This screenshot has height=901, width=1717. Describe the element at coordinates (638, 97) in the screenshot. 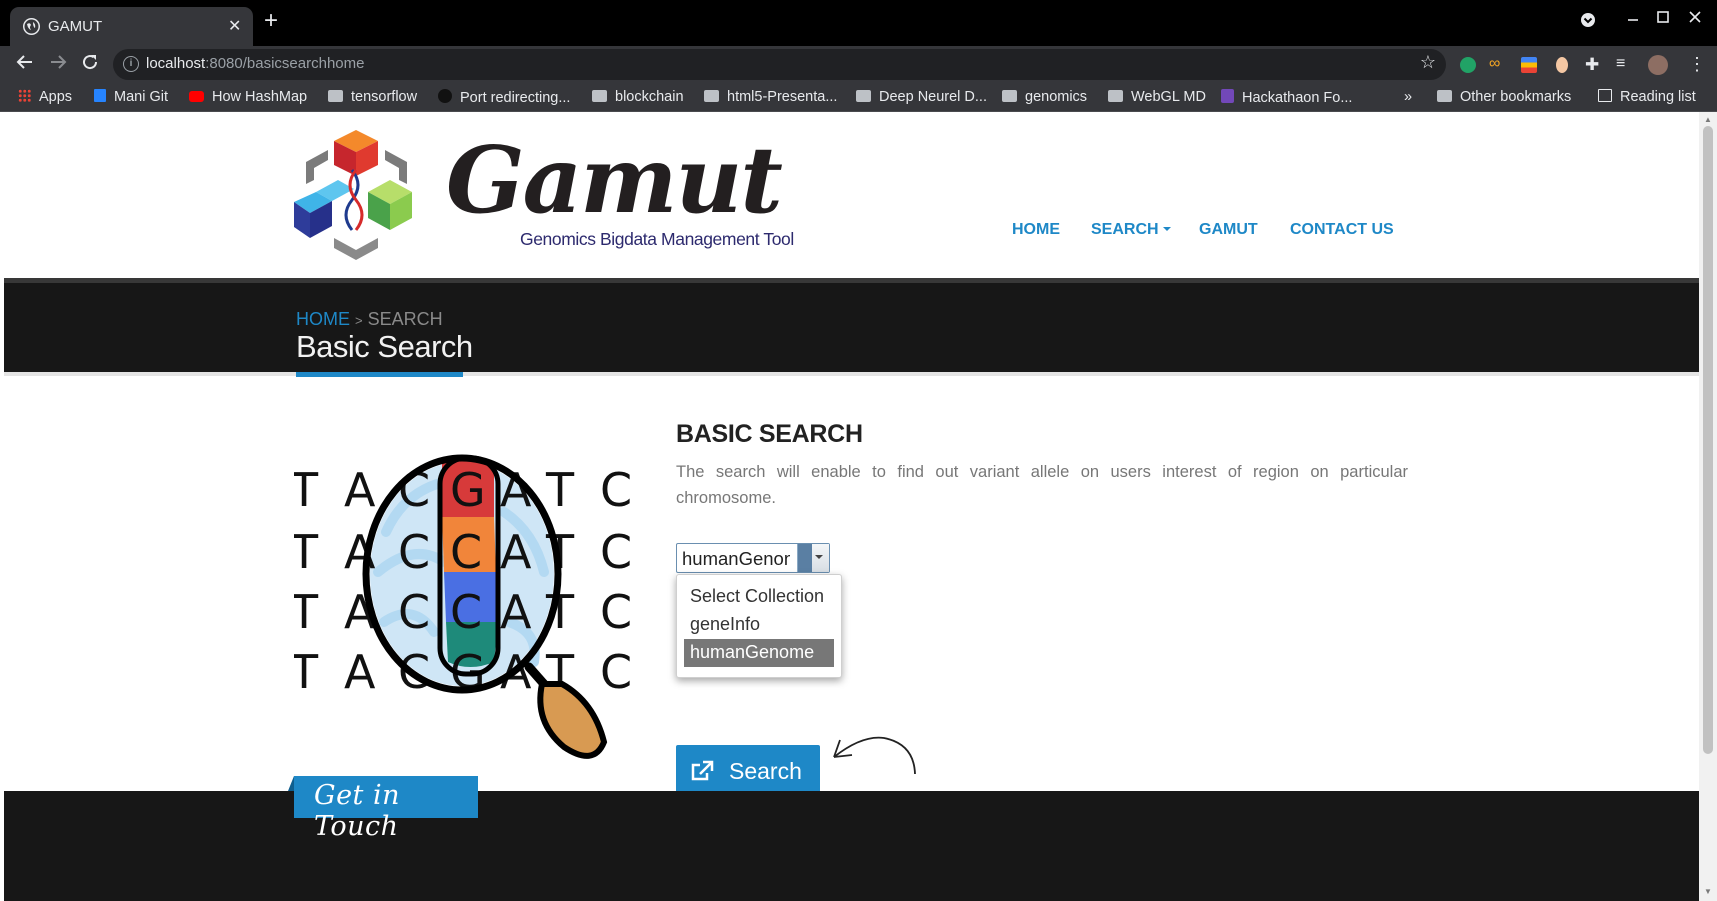

I see `bookmark-blockchain: blockchain` at that location.